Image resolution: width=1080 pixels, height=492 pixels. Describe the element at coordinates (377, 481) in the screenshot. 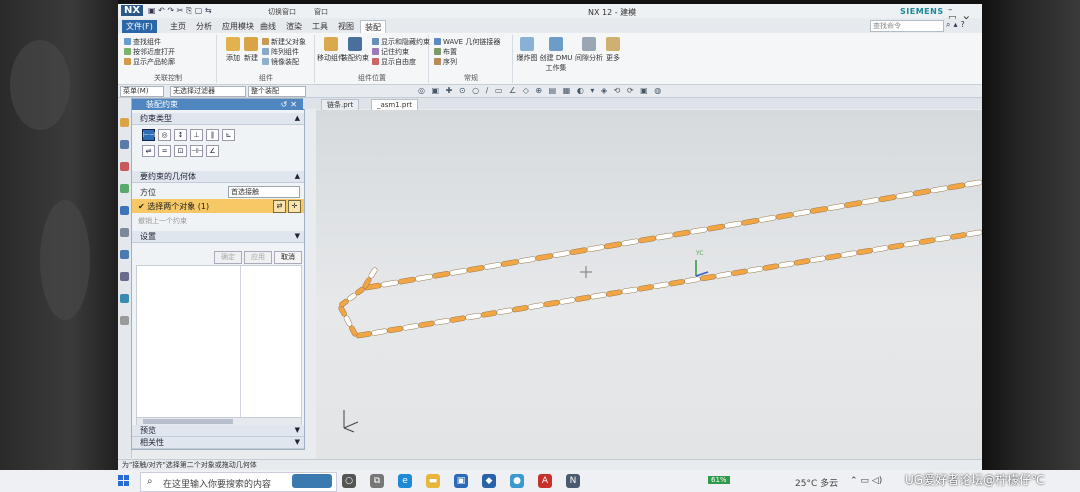

I see `task-view-icon: ⧉` at that location.